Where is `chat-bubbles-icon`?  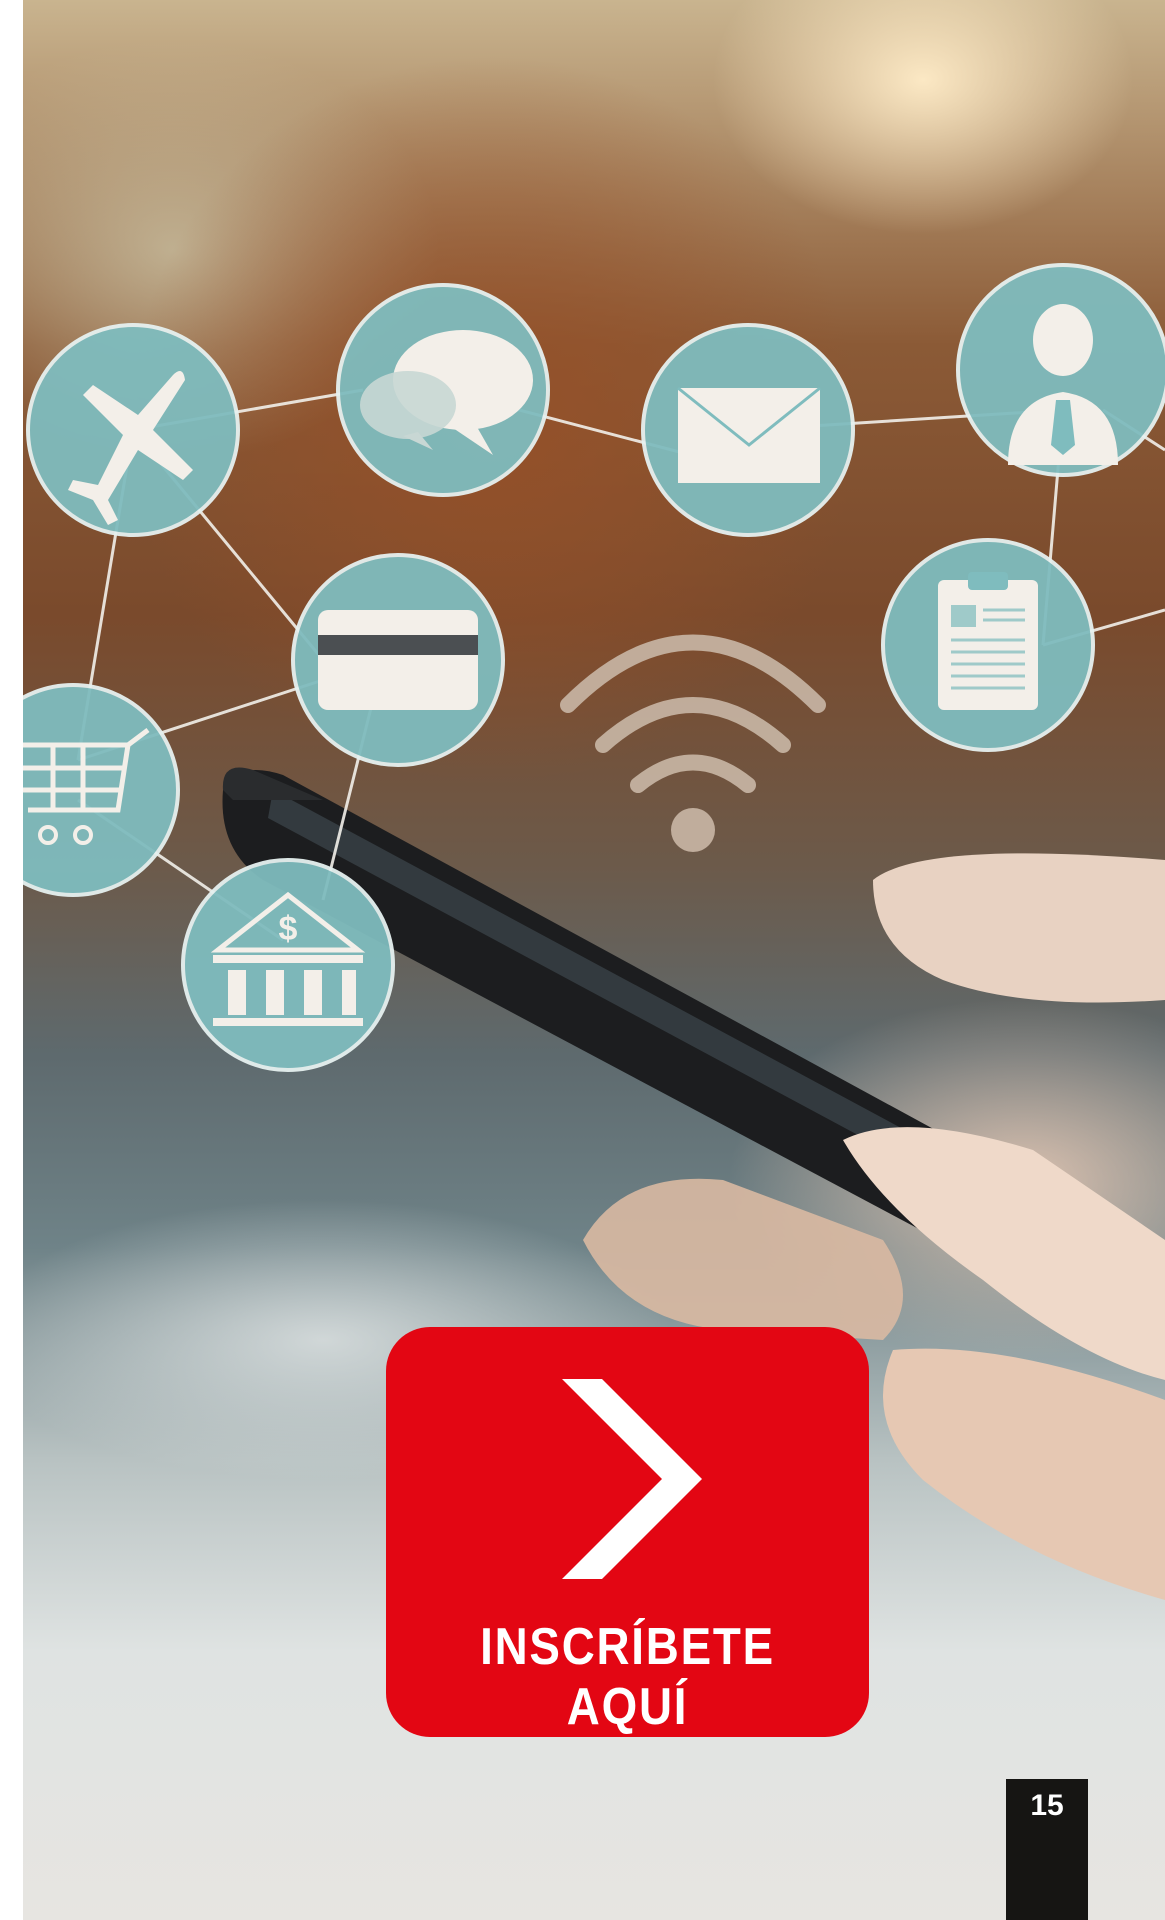 chat-bubbles-icon is located at coordinates (443, 390).